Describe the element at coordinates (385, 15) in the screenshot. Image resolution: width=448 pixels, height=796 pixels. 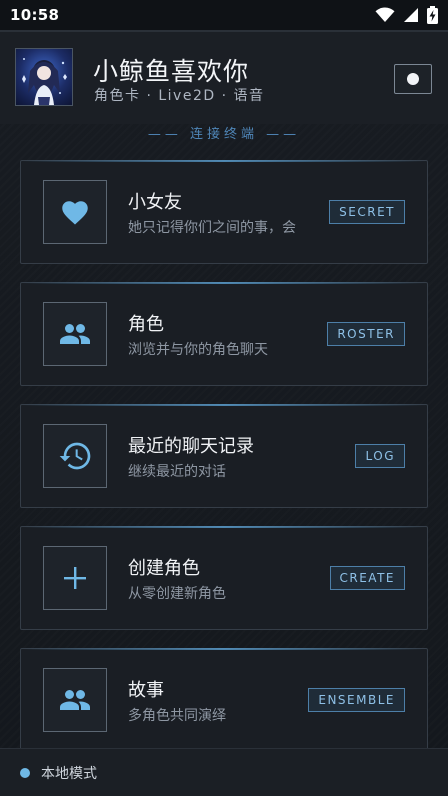
I see `wifi-icon` at that location.